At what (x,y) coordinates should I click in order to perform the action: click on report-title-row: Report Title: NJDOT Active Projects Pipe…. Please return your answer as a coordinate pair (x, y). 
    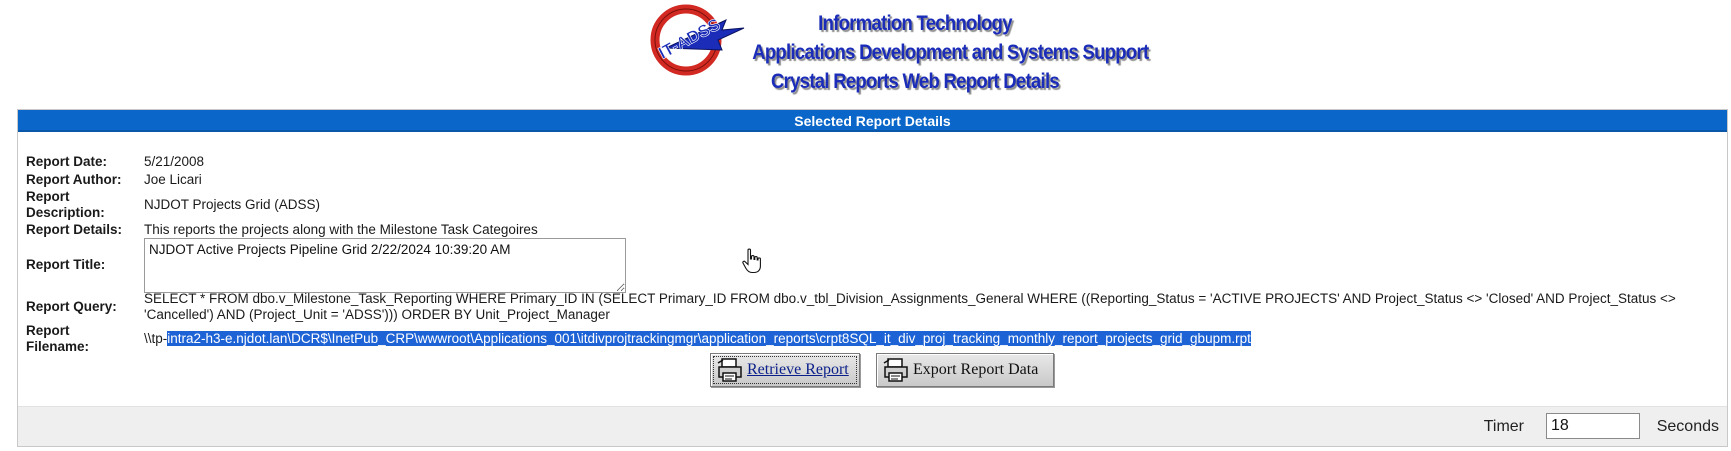
    Looking at the image, I should click on (872, 267).